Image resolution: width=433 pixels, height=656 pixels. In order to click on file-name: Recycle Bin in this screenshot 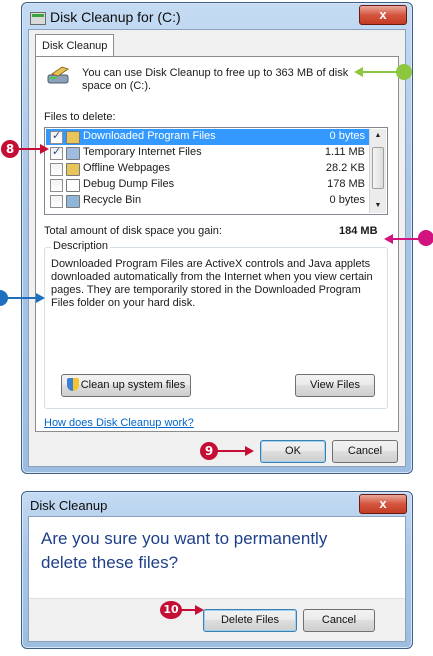, I will do `click(112, 200)`.